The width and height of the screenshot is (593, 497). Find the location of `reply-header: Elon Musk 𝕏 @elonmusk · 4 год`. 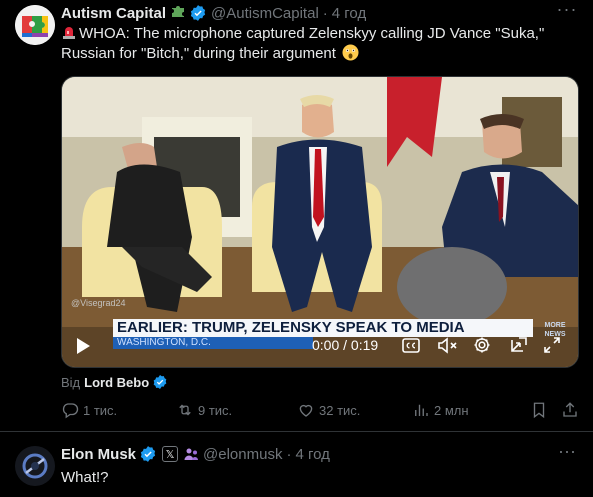

reply-header: Elon Musk 𝕏 @elonmusk · 4 год is located at coordinates (195, 454).